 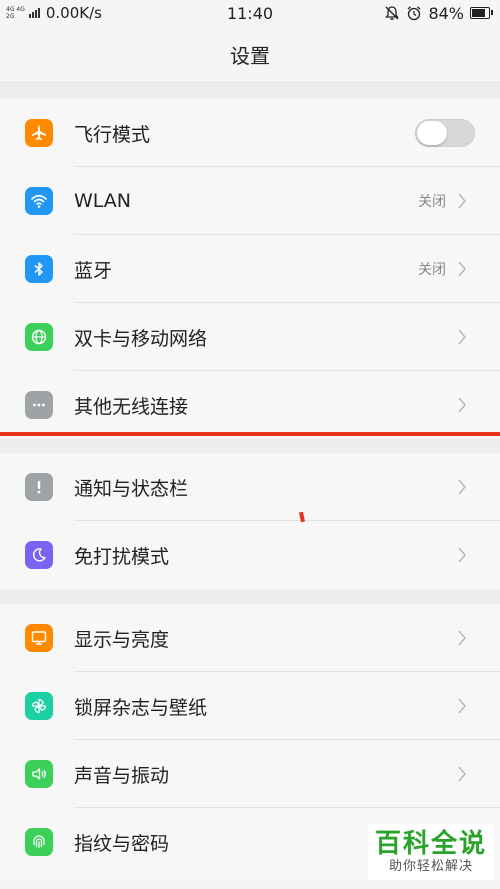 I want to click on page-title: 设置, so click(x=250, y=54).